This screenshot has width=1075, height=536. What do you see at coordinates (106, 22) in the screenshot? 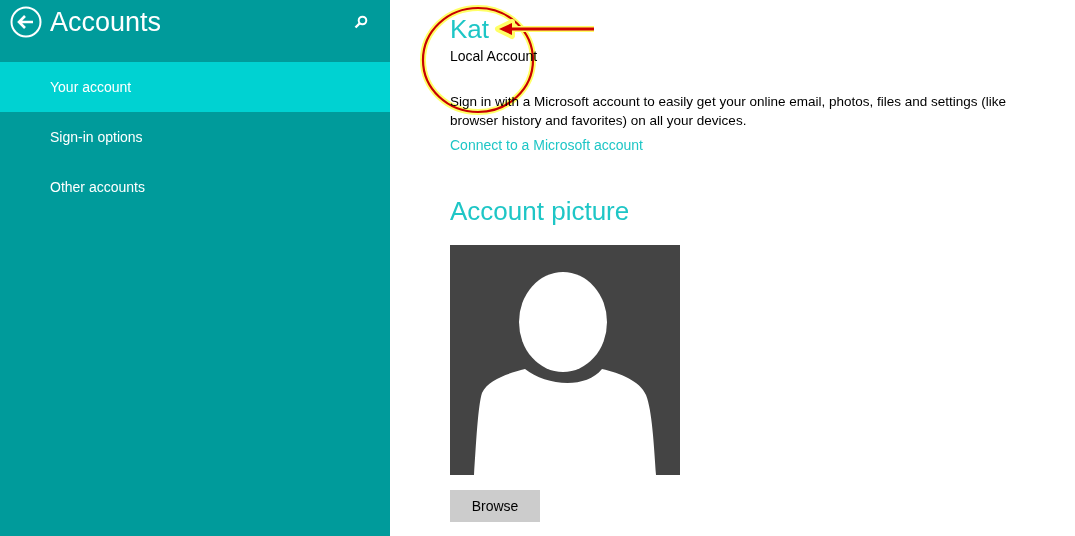
I see `page-title: Accounts` at bounding box center [106, 22].